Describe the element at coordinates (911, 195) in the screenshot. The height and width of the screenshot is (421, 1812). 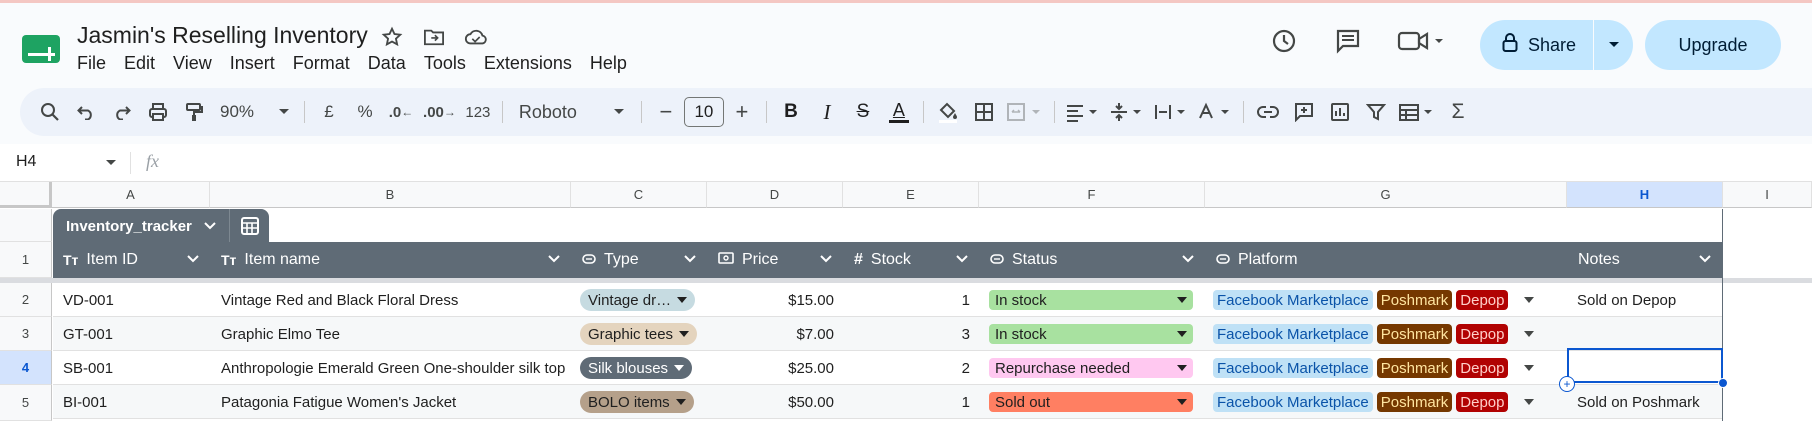
I see `column-header-e: E` at that location.